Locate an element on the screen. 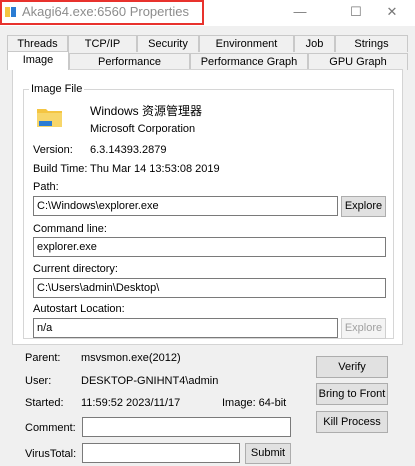  version-value: 6.3.14393.2879 is located at coordinates (128, 150).